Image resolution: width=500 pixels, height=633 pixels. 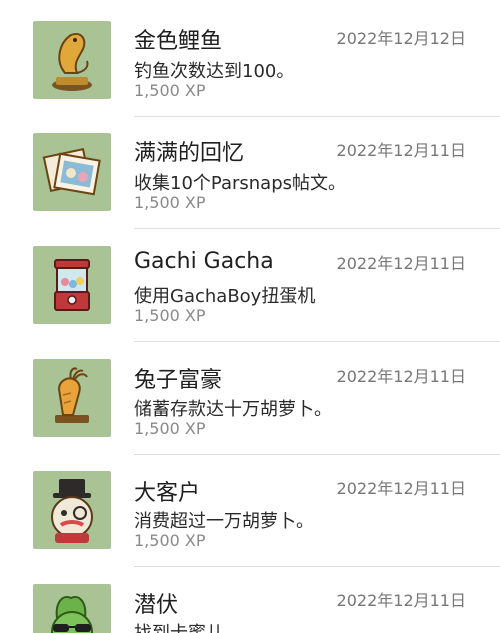 I want to click on achievement-title: 满满的回忆, so click(x=189, y=153).